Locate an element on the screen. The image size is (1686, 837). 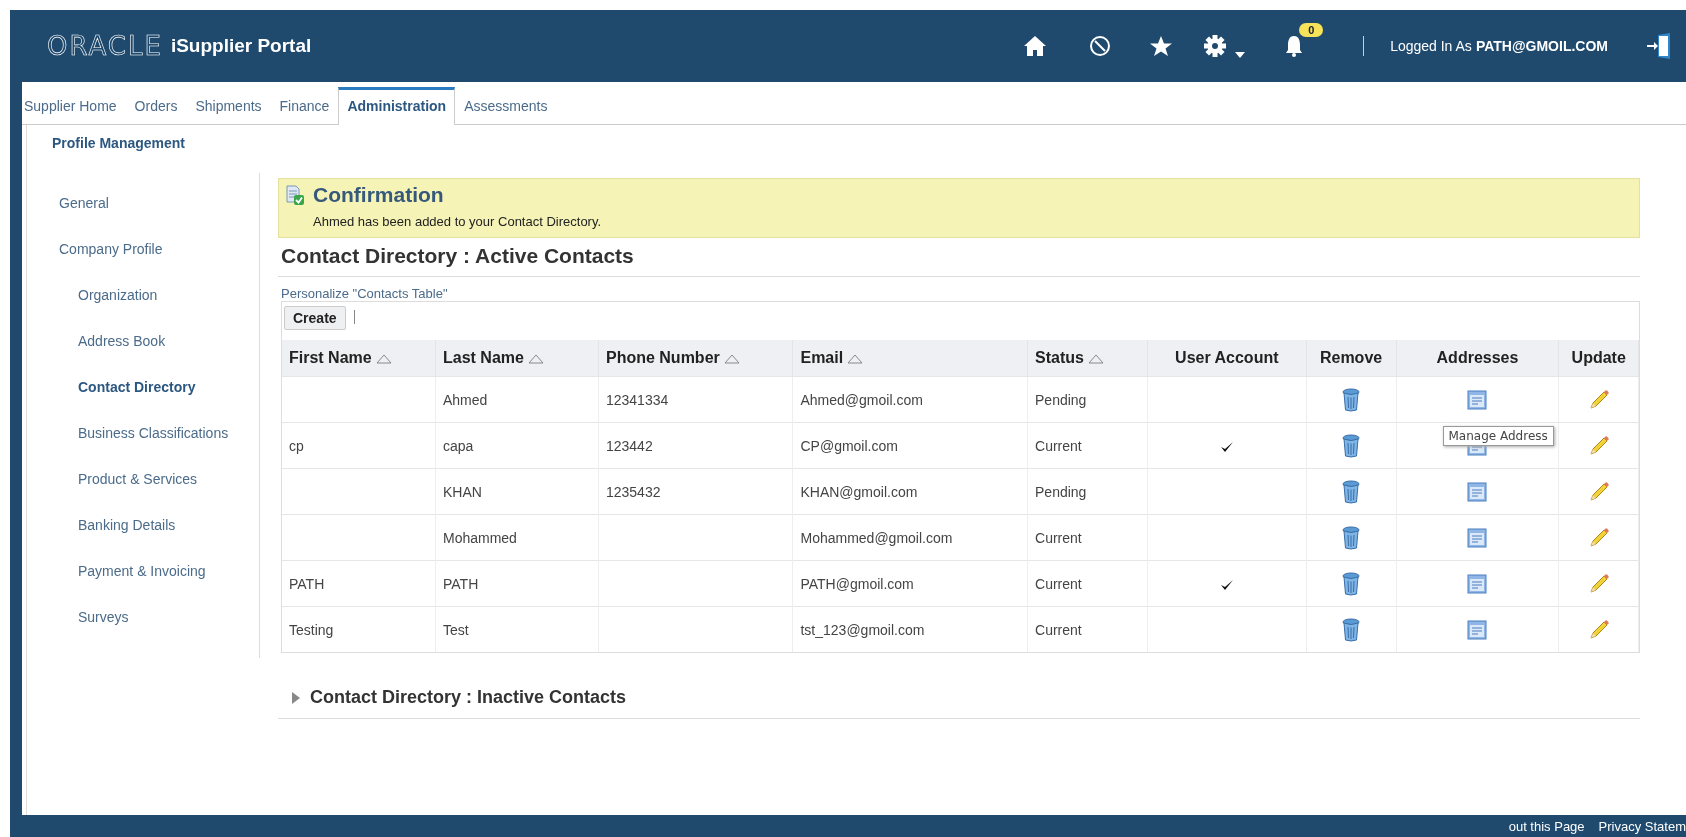
notification-badge: 0 is located at coordinates (1311, 30).